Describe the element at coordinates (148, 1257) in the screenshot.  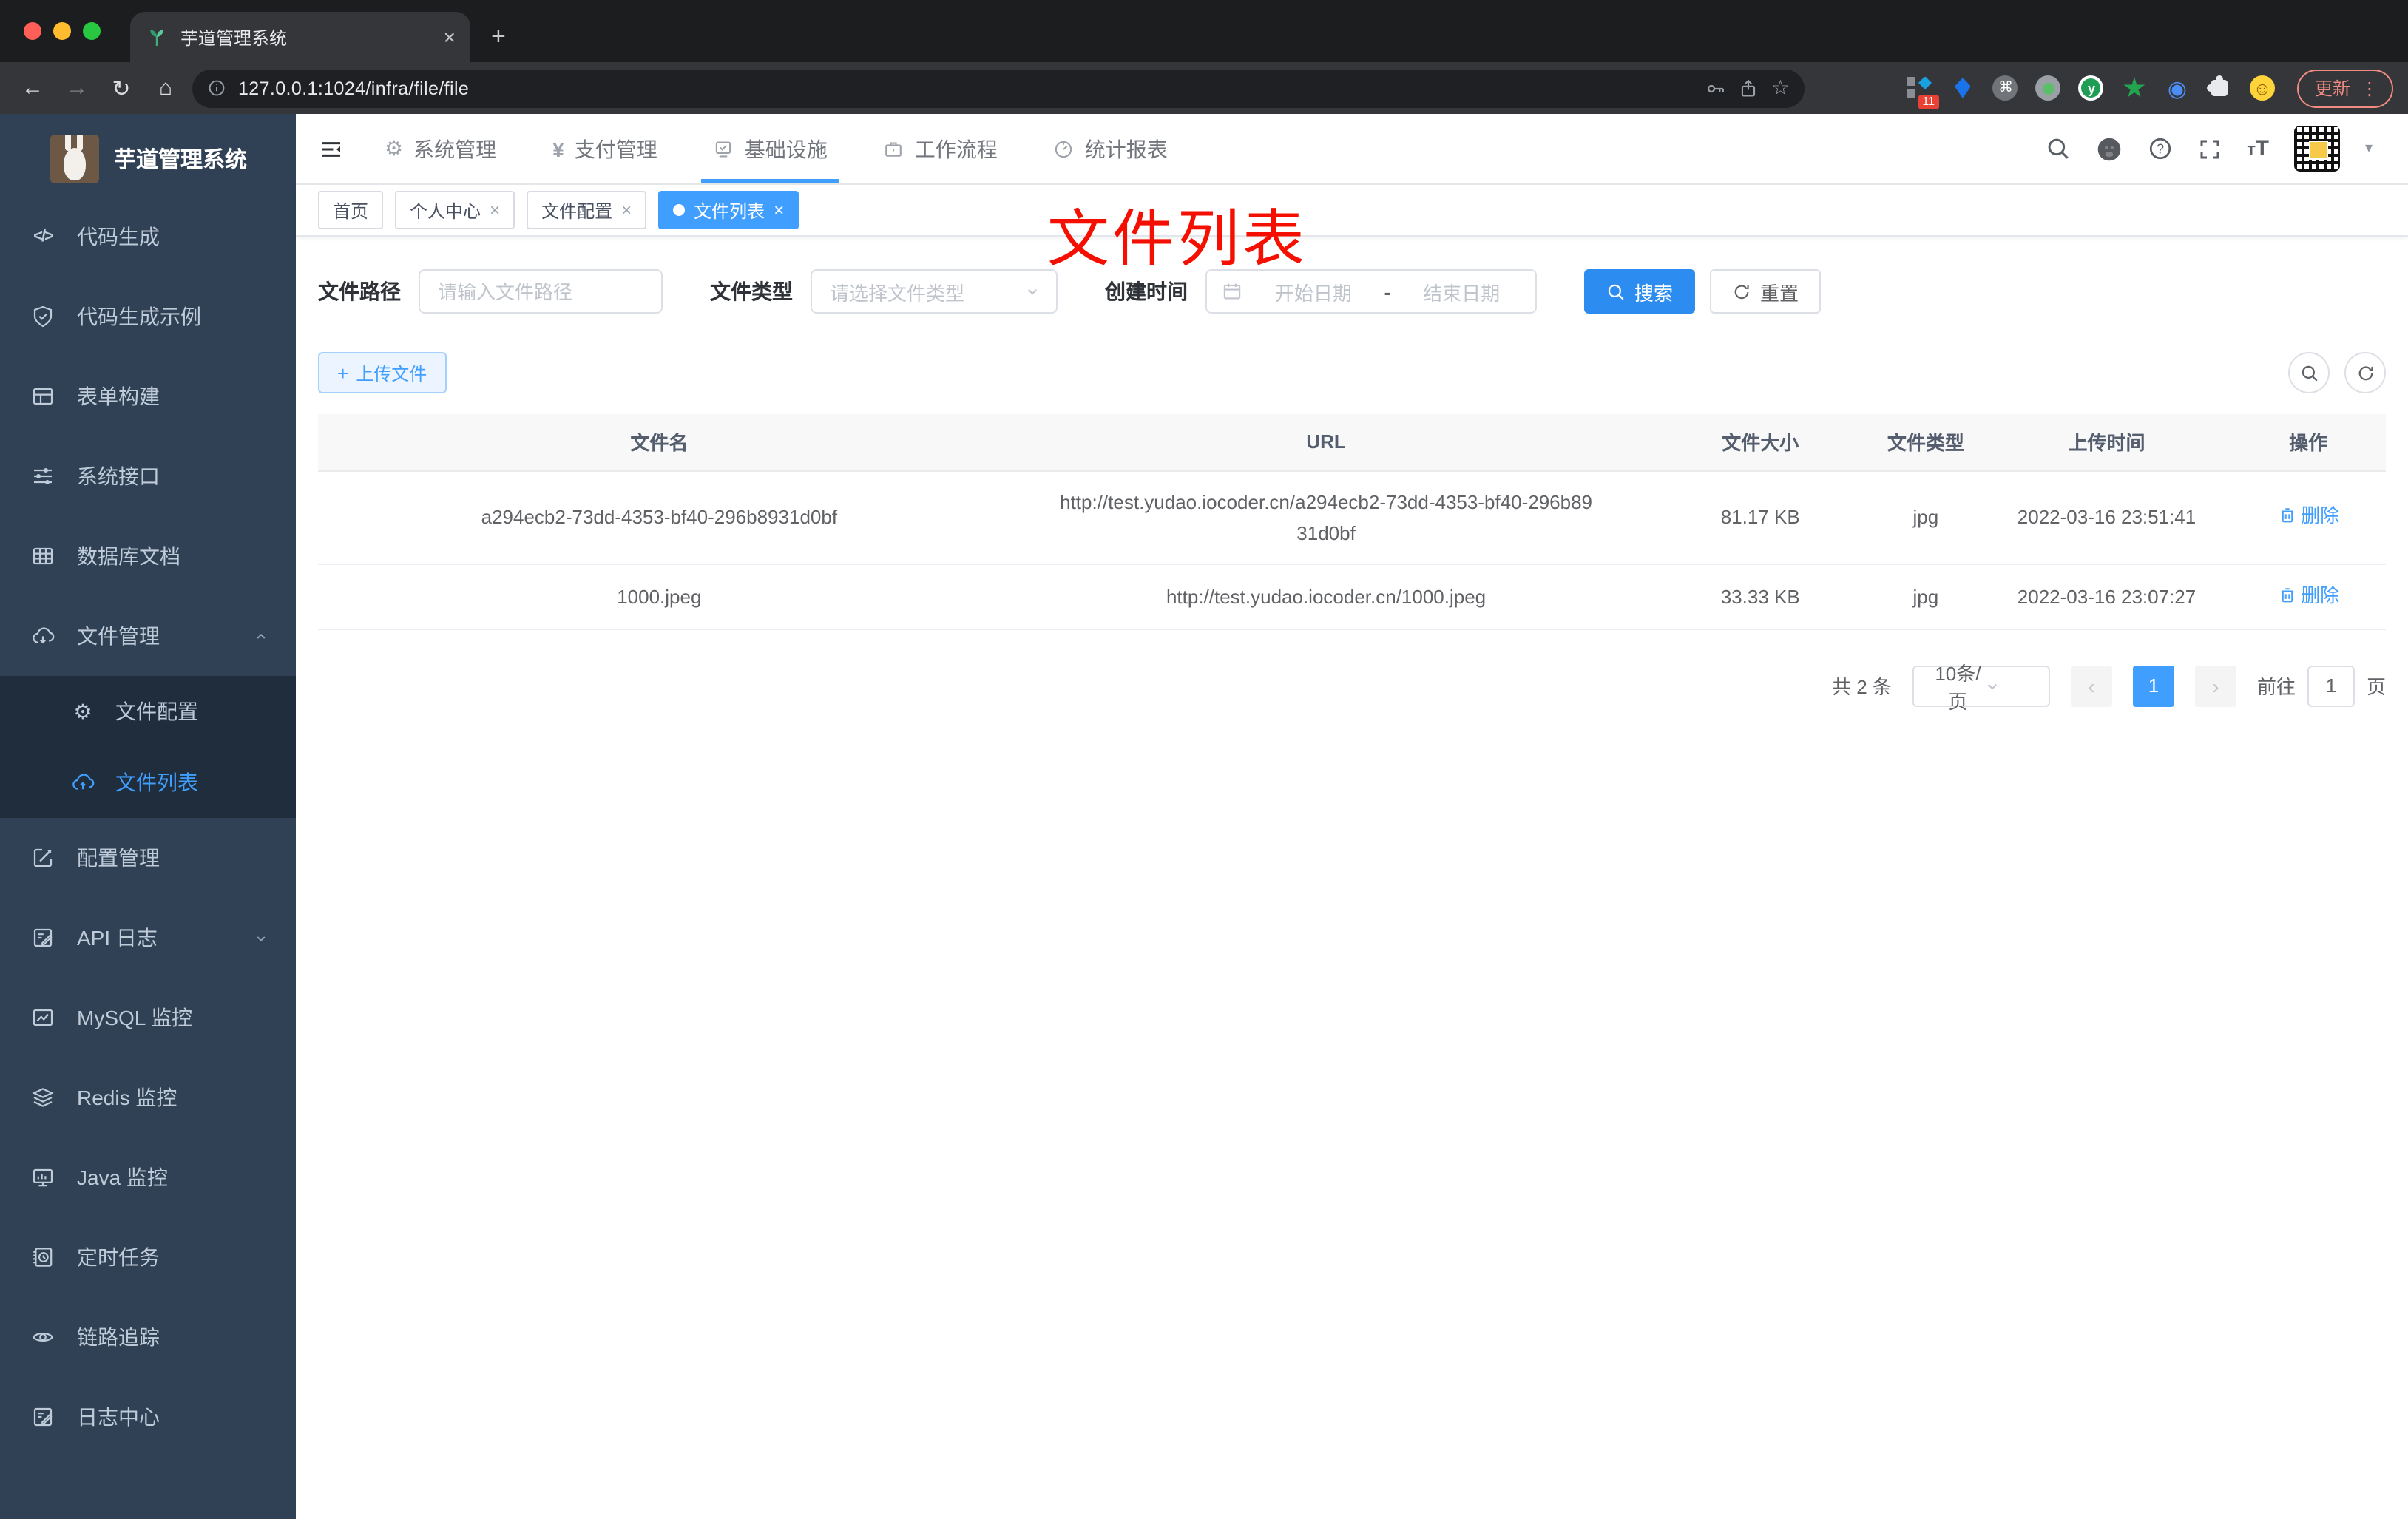
I see `sidebar-item-scheduled-tasks: 定时任务` at that location.